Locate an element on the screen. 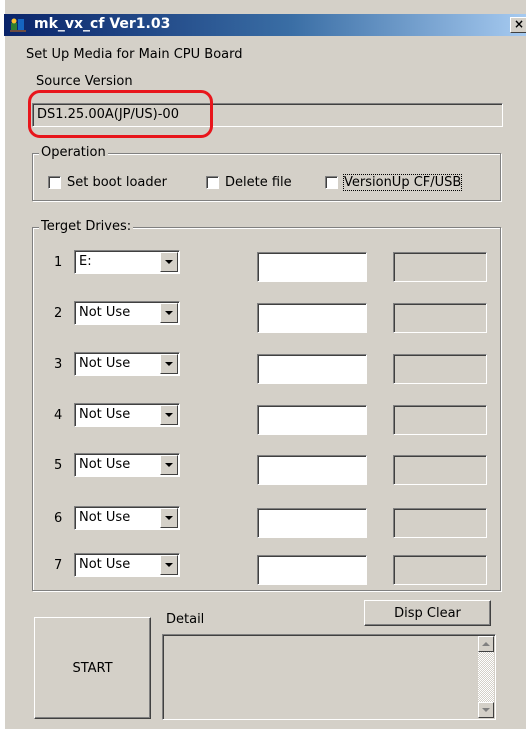 This screenshot has width=526, height=729. drive-1-status-field is located at coordinates (312, 267).